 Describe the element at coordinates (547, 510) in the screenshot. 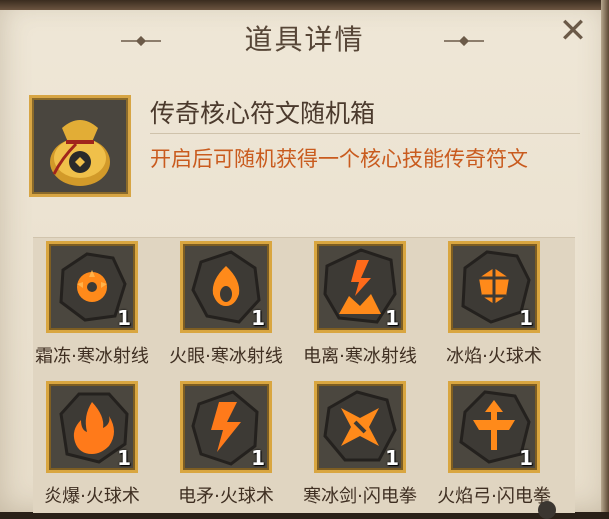

I see `scroll-indicator` at that location.